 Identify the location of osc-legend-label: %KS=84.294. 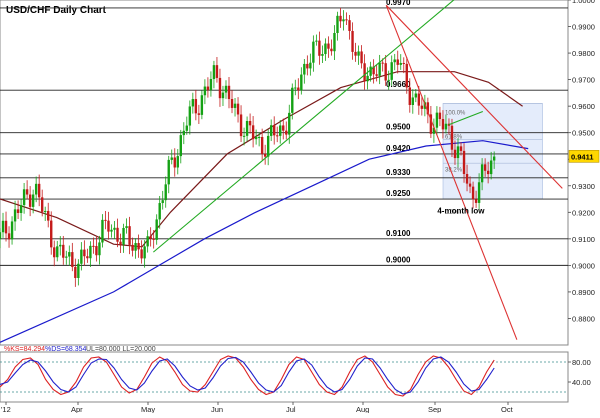
(24, 349).